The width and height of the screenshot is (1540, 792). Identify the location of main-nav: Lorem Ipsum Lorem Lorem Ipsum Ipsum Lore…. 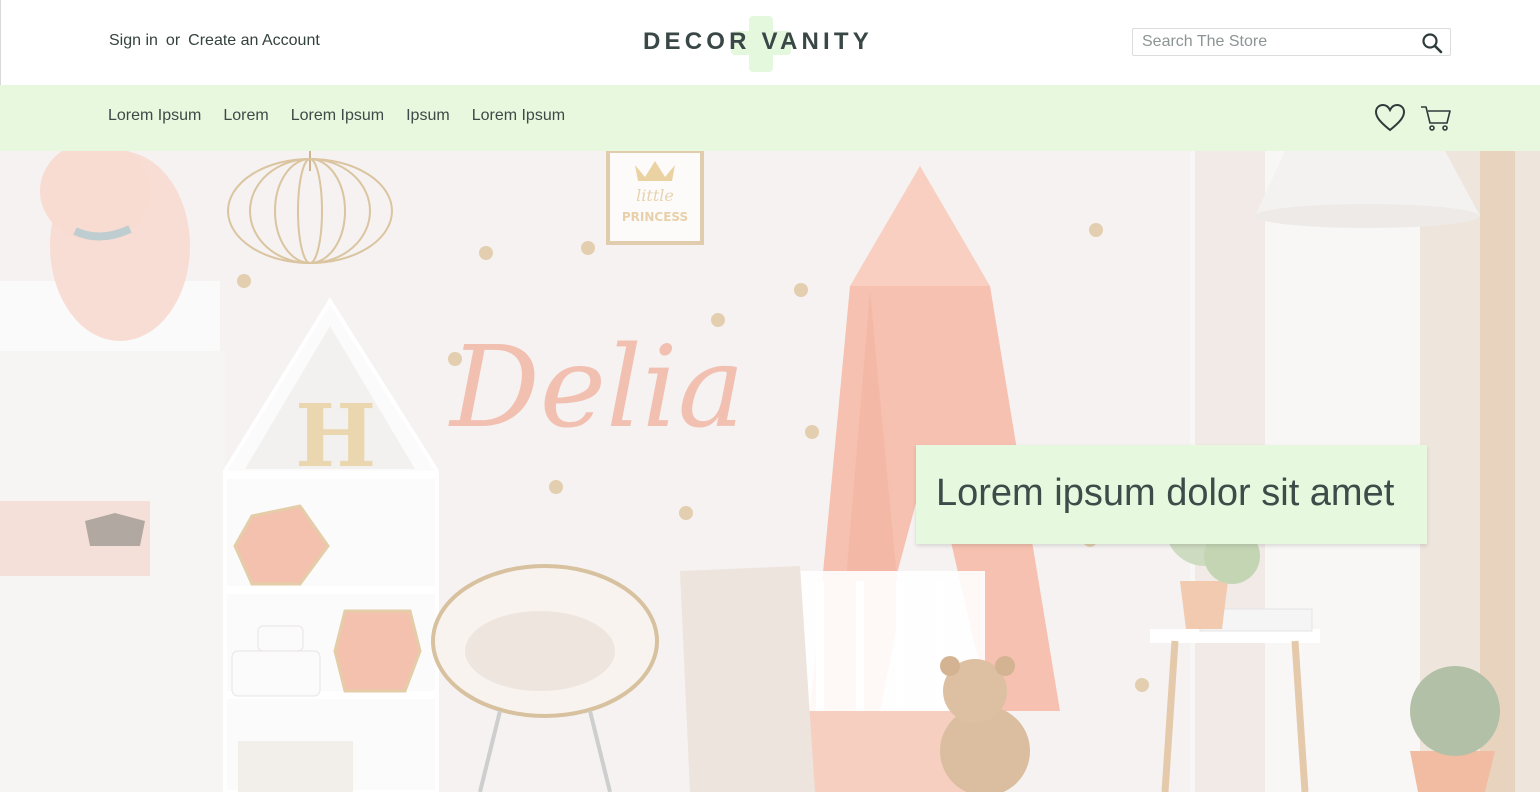
(770, 118).